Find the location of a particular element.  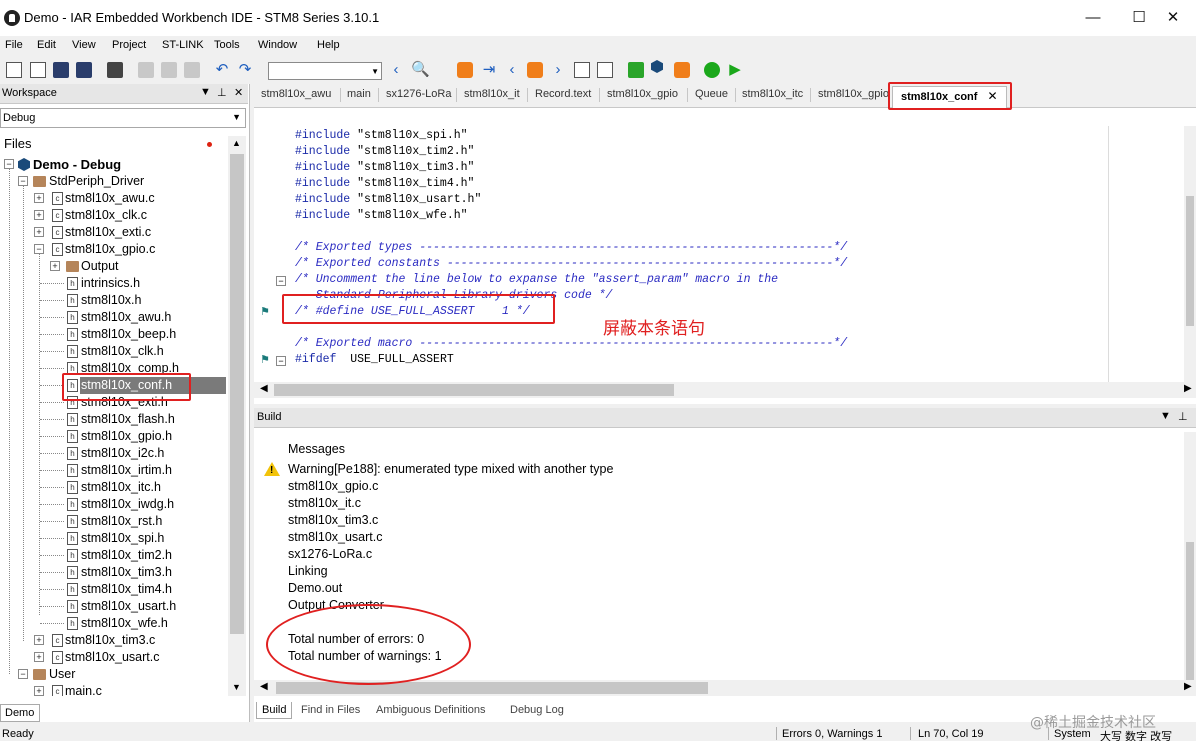

tree-item-file: h stm8l10x_flash.h is located at coordinates (113, 419).